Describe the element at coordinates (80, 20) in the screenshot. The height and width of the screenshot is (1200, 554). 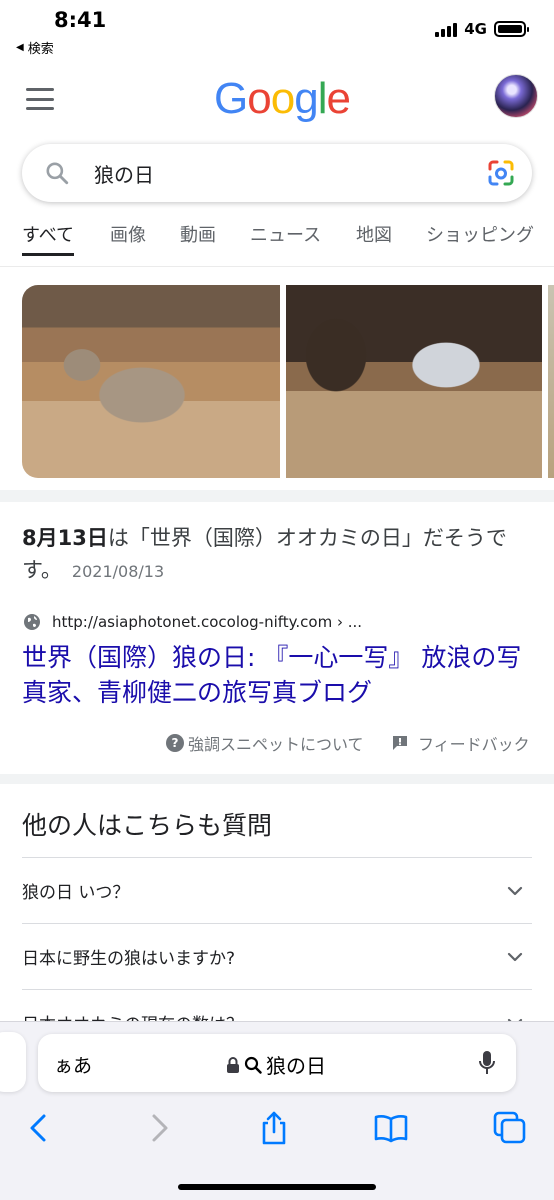
I see `status-time: 8:41` at that location.